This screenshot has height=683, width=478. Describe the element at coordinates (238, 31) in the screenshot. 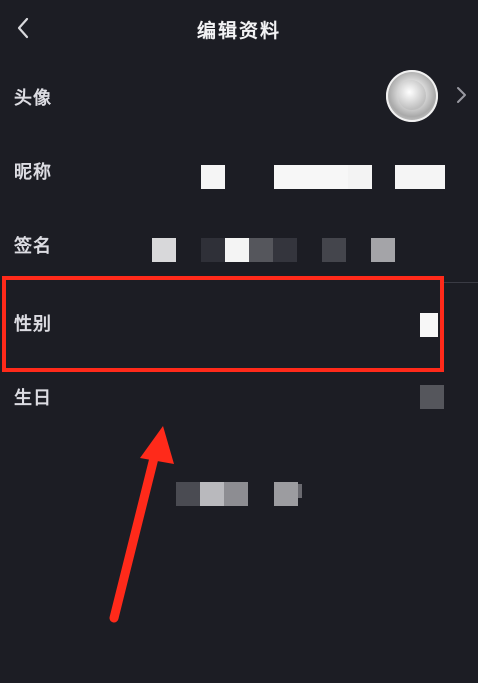

I see `page-title: 编辑资料` at that location.